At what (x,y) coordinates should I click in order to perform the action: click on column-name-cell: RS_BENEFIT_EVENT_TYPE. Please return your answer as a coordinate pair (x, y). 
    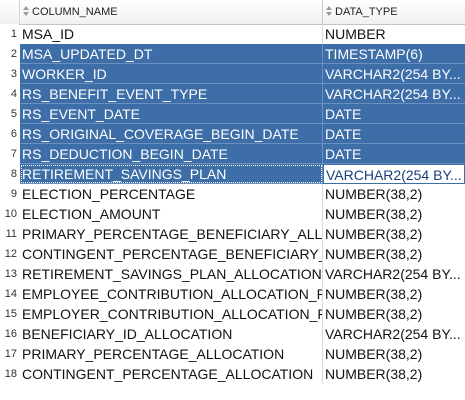
    Looking at the image, I should click on (171, 94).